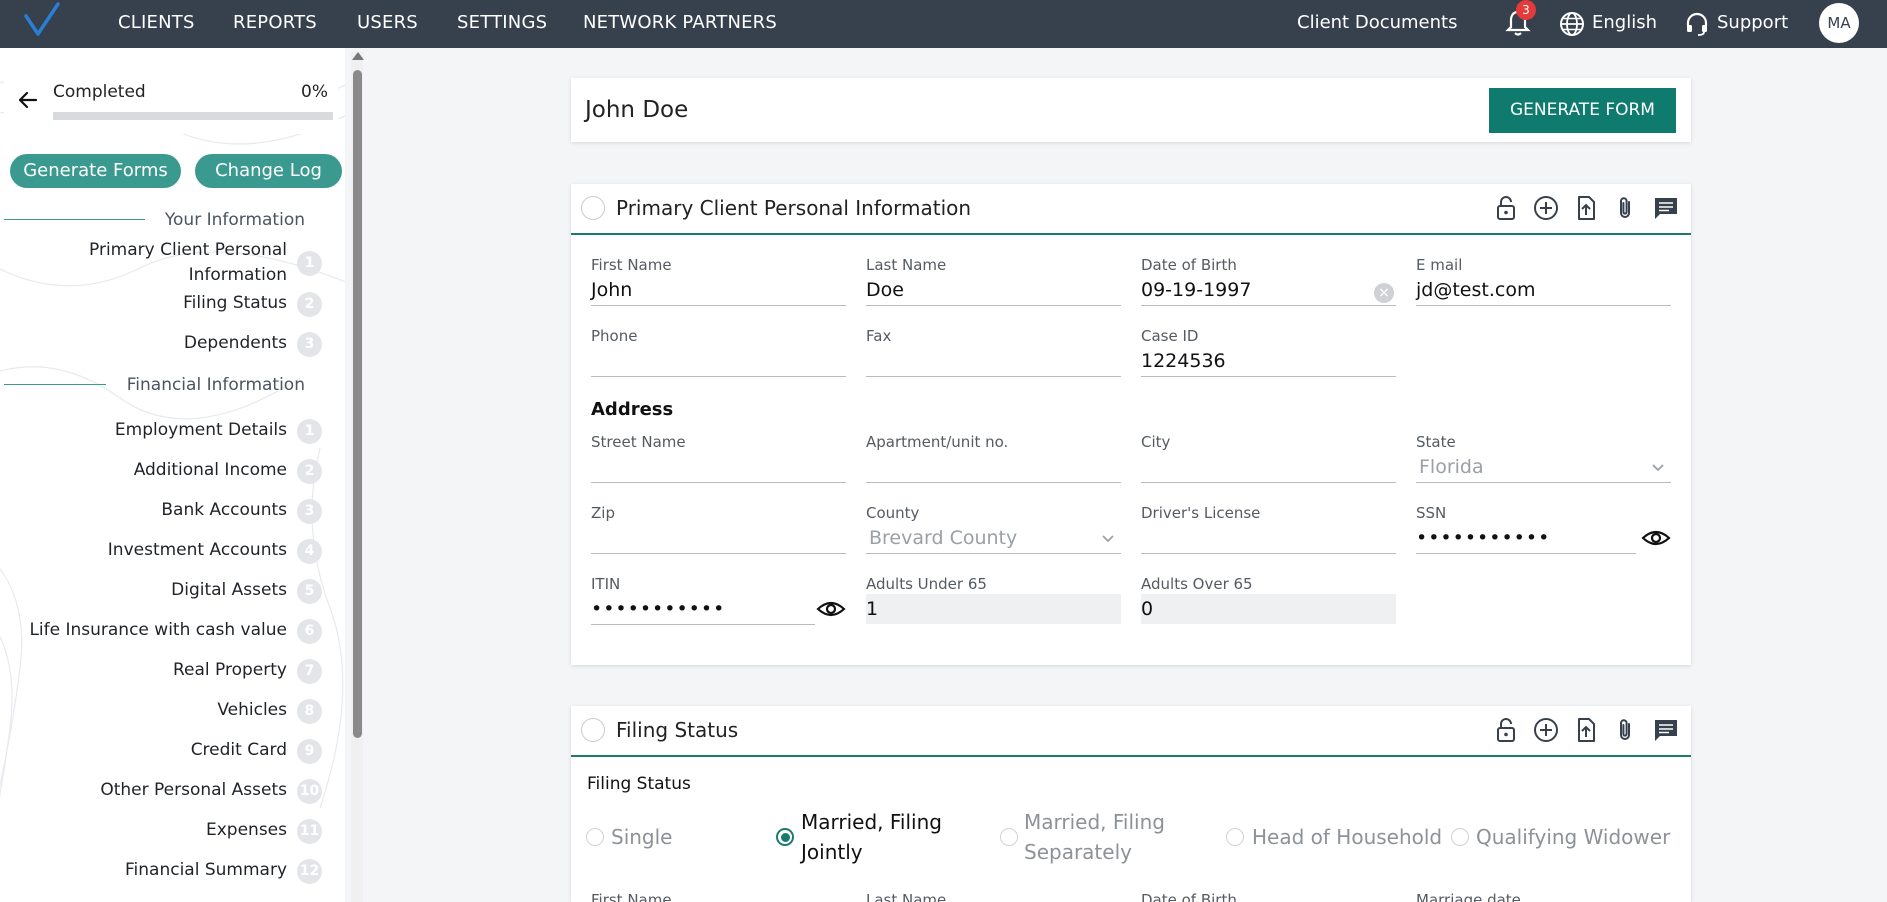 The image size is (1887, 902). I want to click on nav-network-partners: NETWORK PARTNERS, so click(680, 22).